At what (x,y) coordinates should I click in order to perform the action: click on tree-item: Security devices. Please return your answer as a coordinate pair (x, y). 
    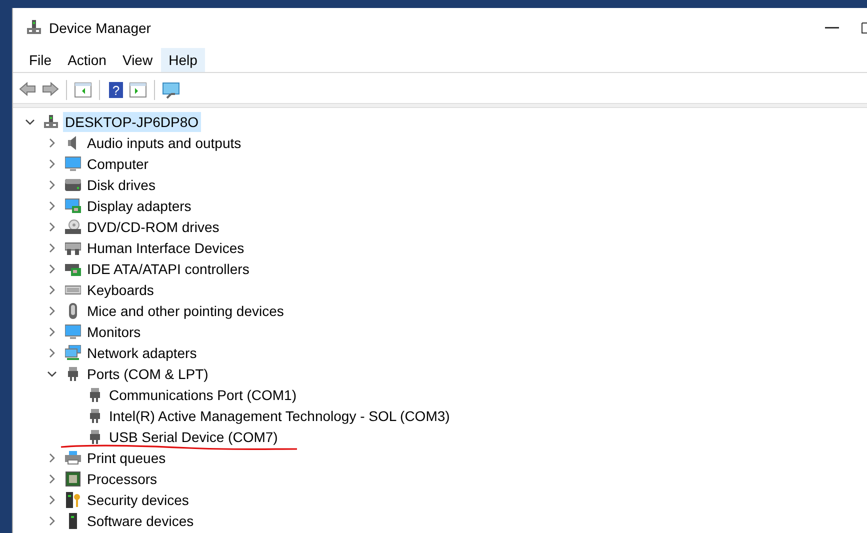
    Looking at the image, I should click on (138, 500).